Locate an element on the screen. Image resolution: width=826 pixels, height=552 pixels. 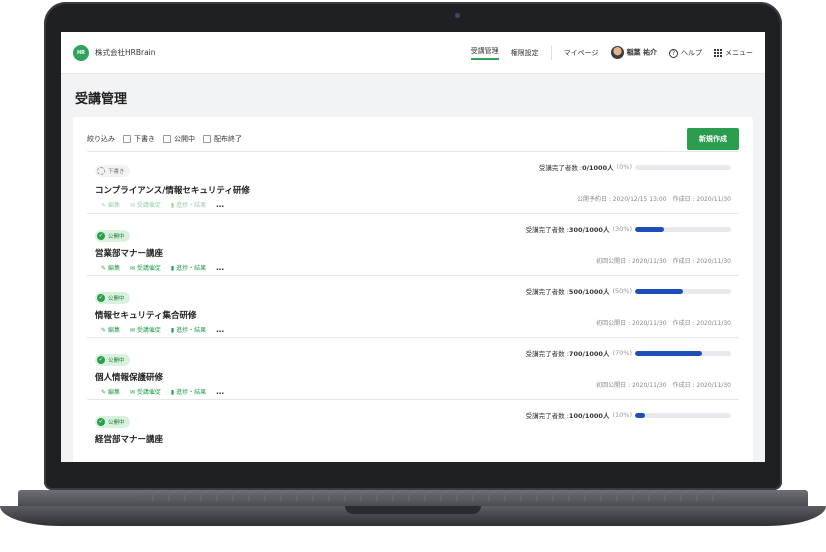
course-row: ✓ 公開中 経営部マナー講座 受講完了者数 : 100/1000人 (10%) is located at coordinates (413, 422).